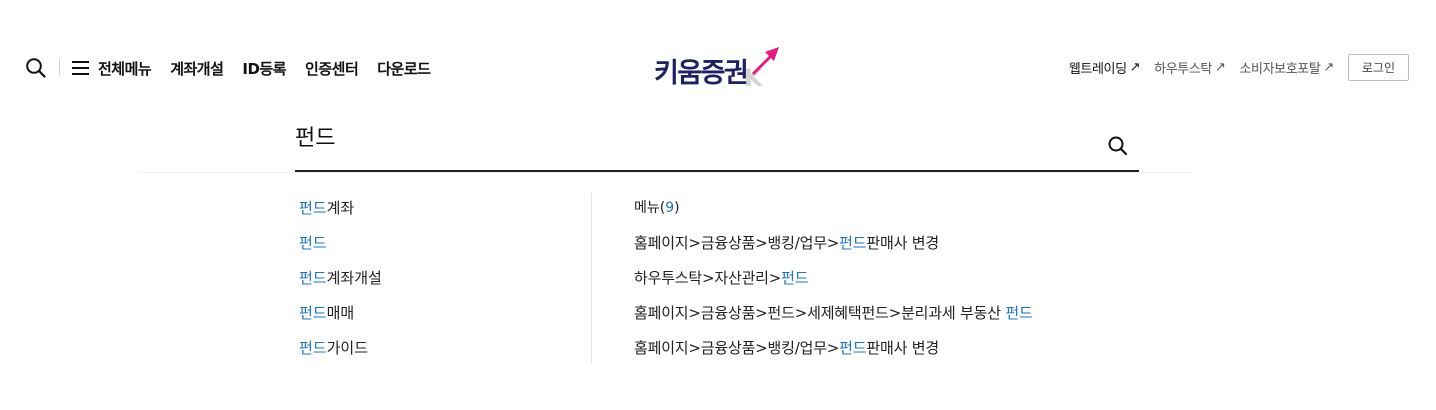 This screenshot has height=410, width=1436. Describe the element at coordinates (1280, 69) in the screenshot. I see `util-consumer-portal-label: 소비자보호포탈` at that location.